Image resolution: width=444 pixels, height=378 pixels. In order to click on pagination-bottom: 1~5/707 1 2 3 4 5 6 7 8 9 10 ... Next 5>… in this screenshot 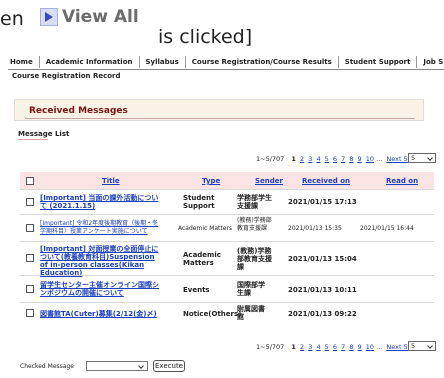, I will do `click(337, 347)`.